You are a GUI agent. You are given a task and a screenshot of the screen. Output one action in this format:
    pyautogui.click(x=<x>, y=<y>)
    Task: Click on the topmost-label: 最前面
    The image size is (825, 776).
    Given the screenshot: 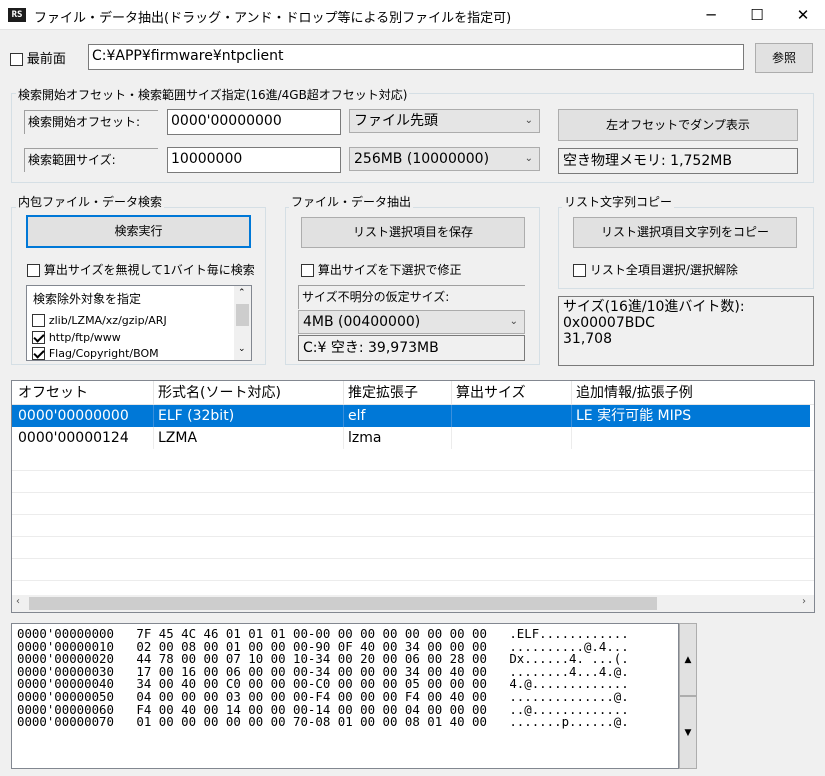 What is the action you would take?
    pyautogui.click(x=46, y=59)
    